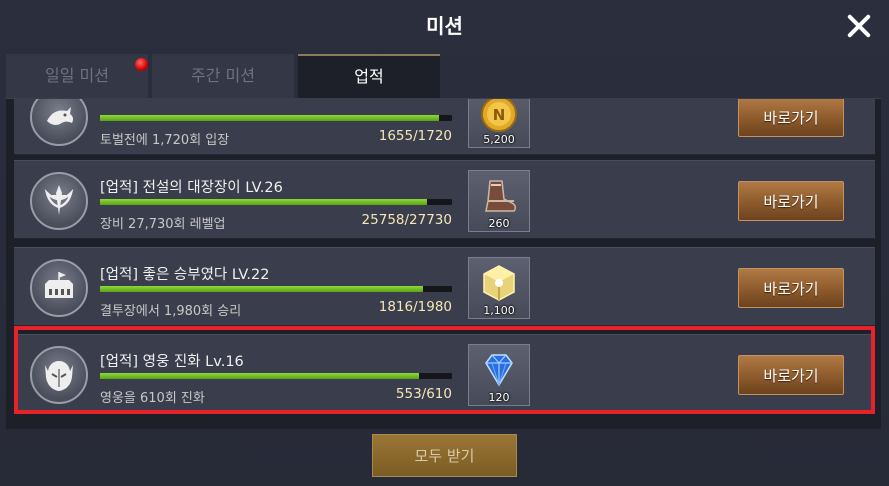 The image size is (889, 486). What do you see at coordinates (444, 26) in the screenshot?
I see `window-title: 미션` at bounding box center [444, 26].